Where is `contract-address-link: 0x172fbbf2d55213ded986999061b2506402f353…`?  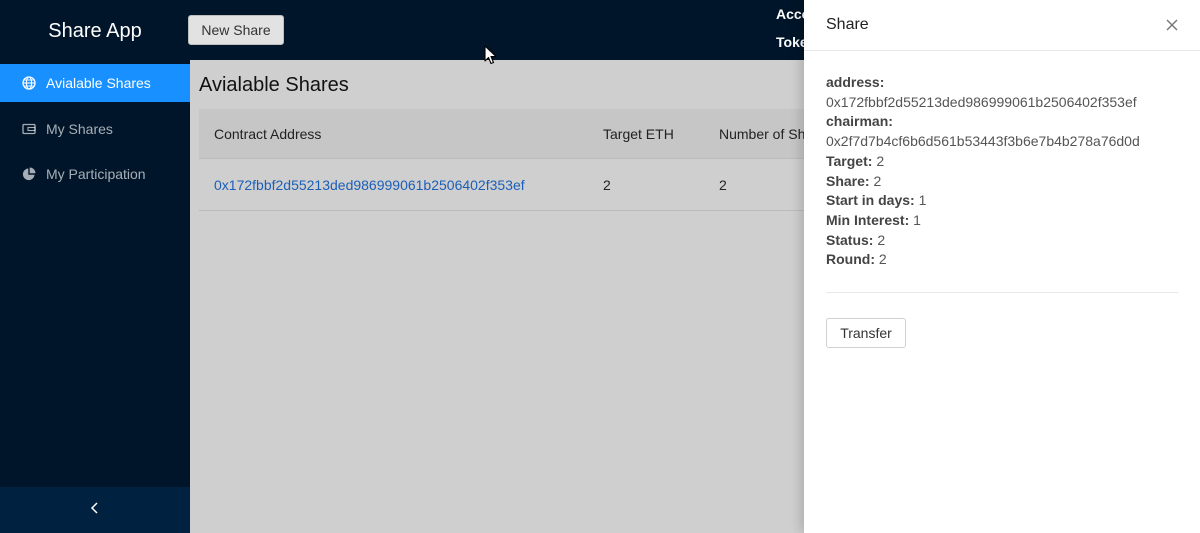
contract-address-link: 0x172fbbf2d55213ded986999061b2506402f353… is located at coordinates (369, 185).